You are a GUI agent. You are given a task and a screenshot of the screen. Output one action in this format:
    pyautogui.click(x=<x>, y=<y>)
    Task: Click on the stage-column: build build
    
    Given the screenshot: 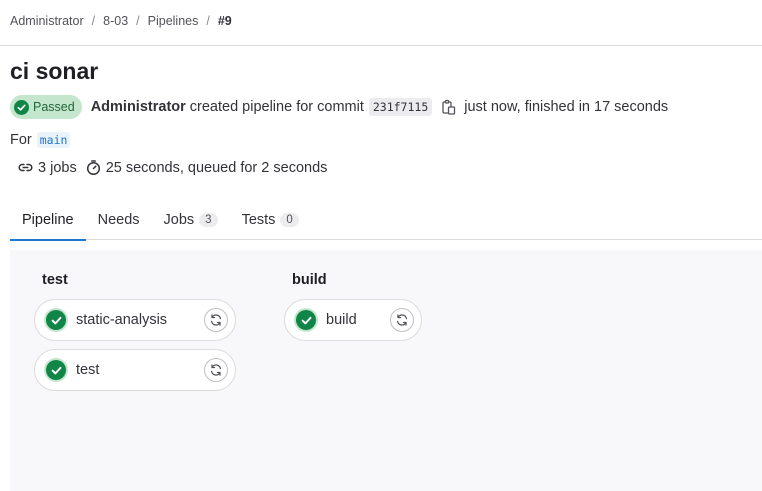 What is the action you would take?
    pyautogui.click(x=353, y=310)
    